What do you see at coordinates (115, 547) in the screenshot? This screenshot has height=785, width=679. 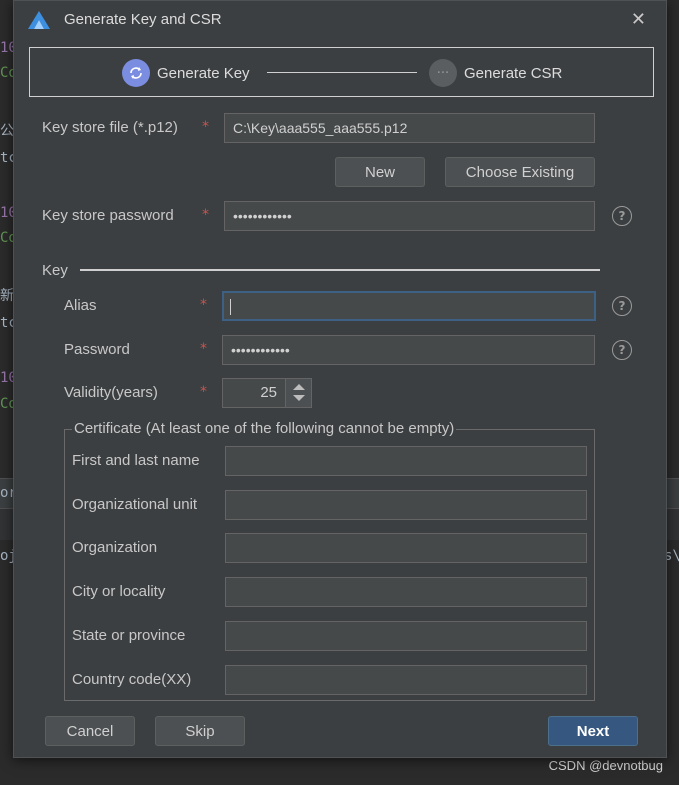 I see `cert-field-label: Organization` at bounding box center [115, 547].